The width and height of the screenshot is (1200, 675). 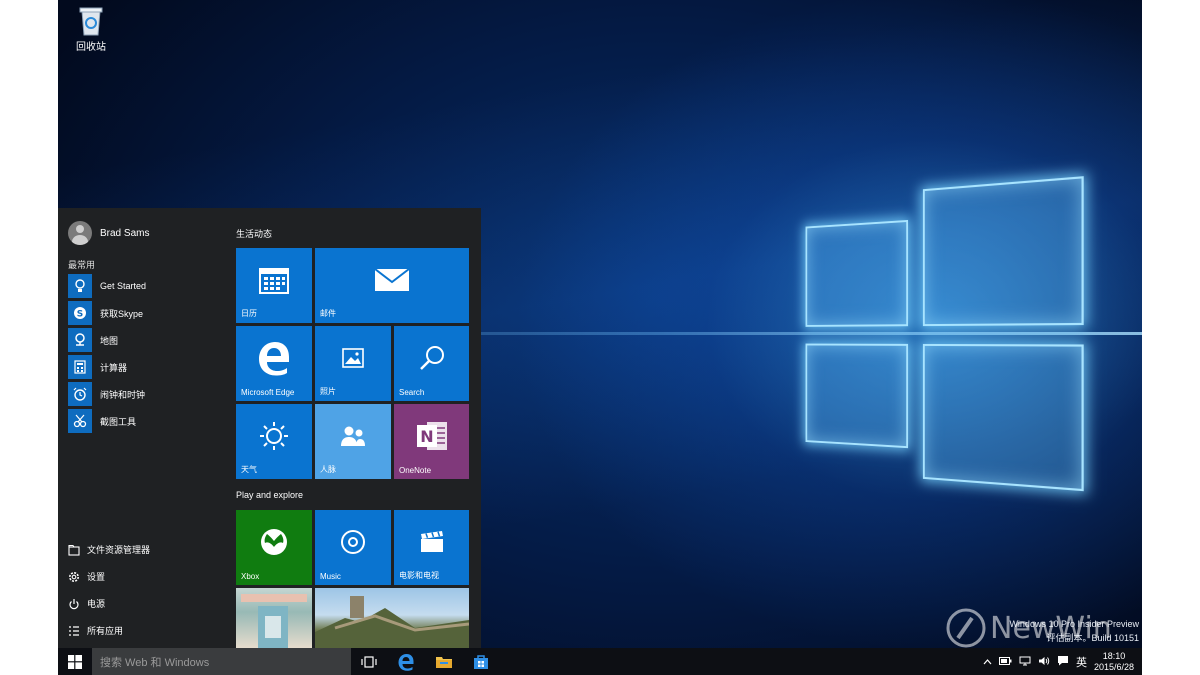 What do you see at coordinates (392, 281) in the screenshot?
I see `mail-icon` at bounding box center [392, 281].